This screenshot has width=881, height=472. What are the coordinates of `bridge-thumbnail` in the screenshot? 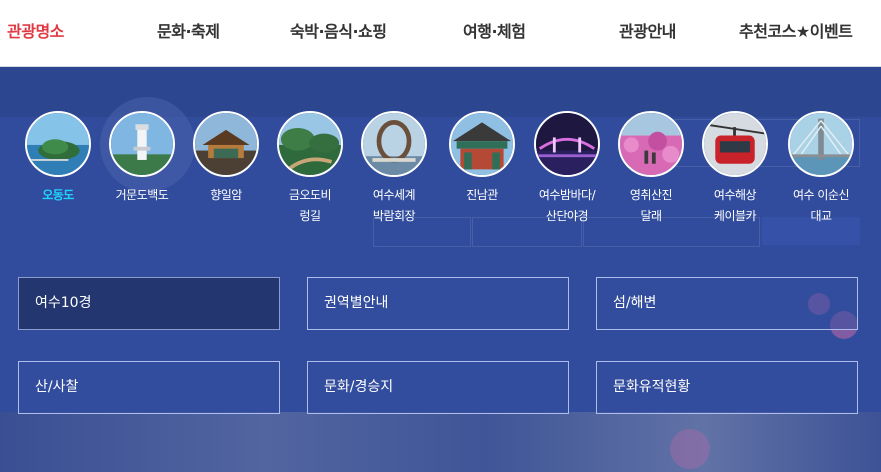 It's located at (821, 144).